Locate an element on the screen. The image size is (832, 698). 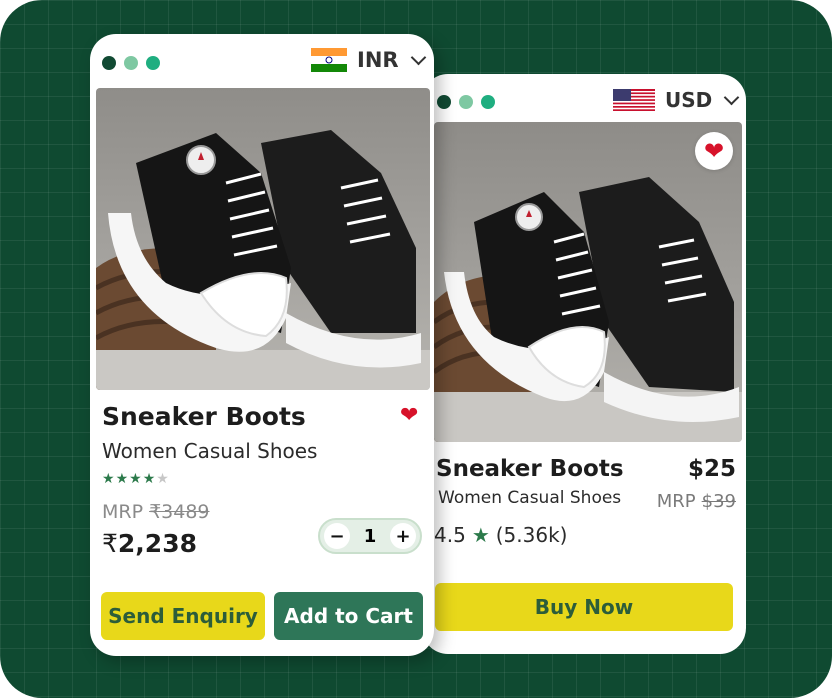
mrp-value: $39 is located at coordinates (718, 501).